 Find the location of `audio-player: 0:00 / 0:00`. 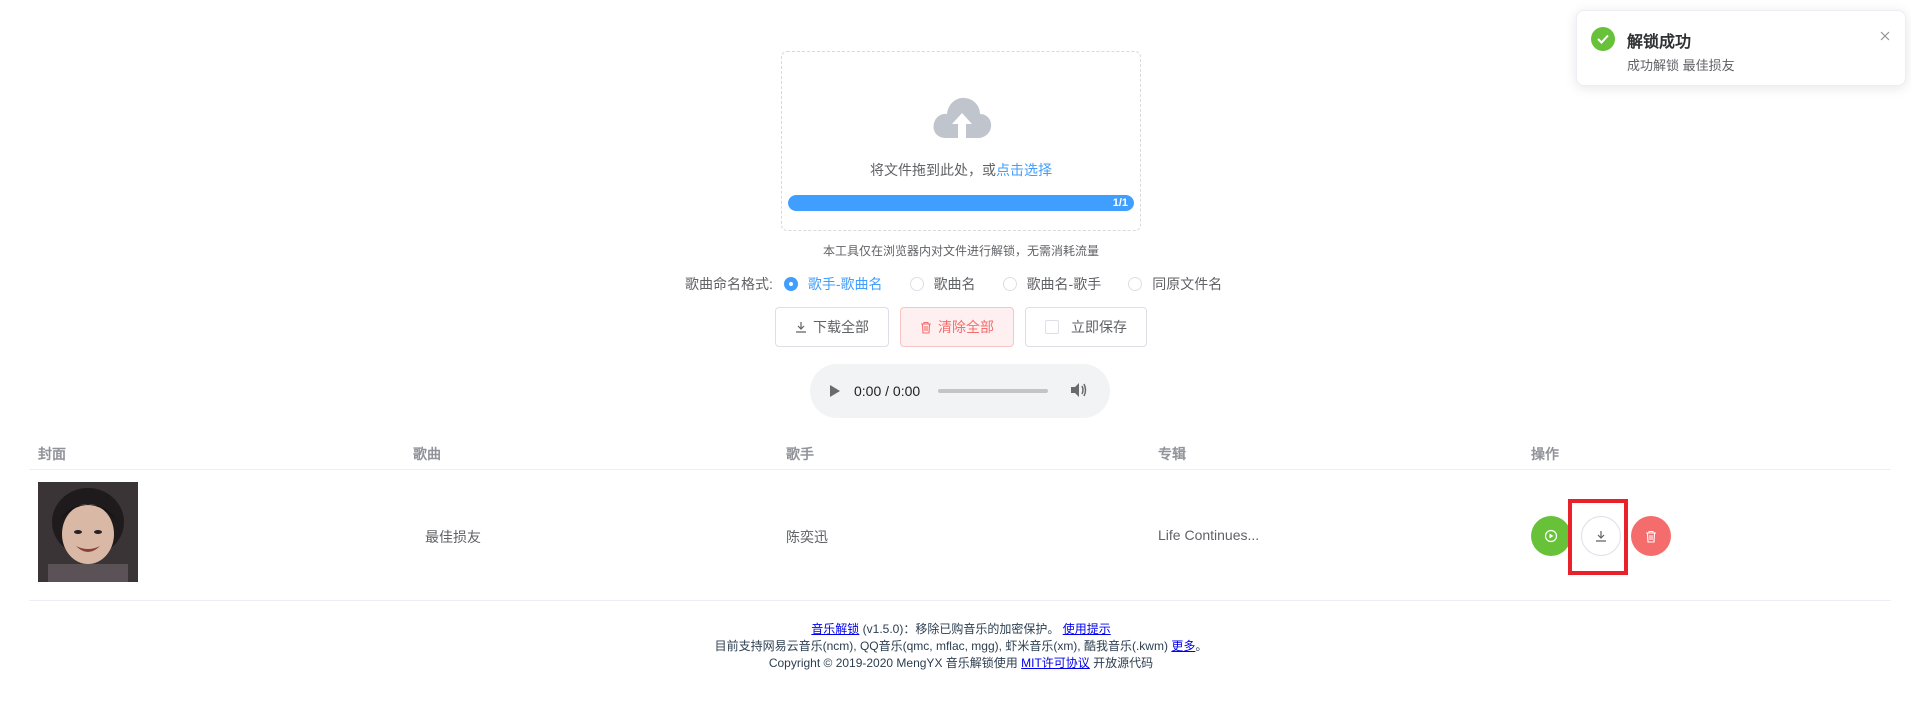

audio-player: 0:00 / 0:00 is located at coordinates (960, 391).